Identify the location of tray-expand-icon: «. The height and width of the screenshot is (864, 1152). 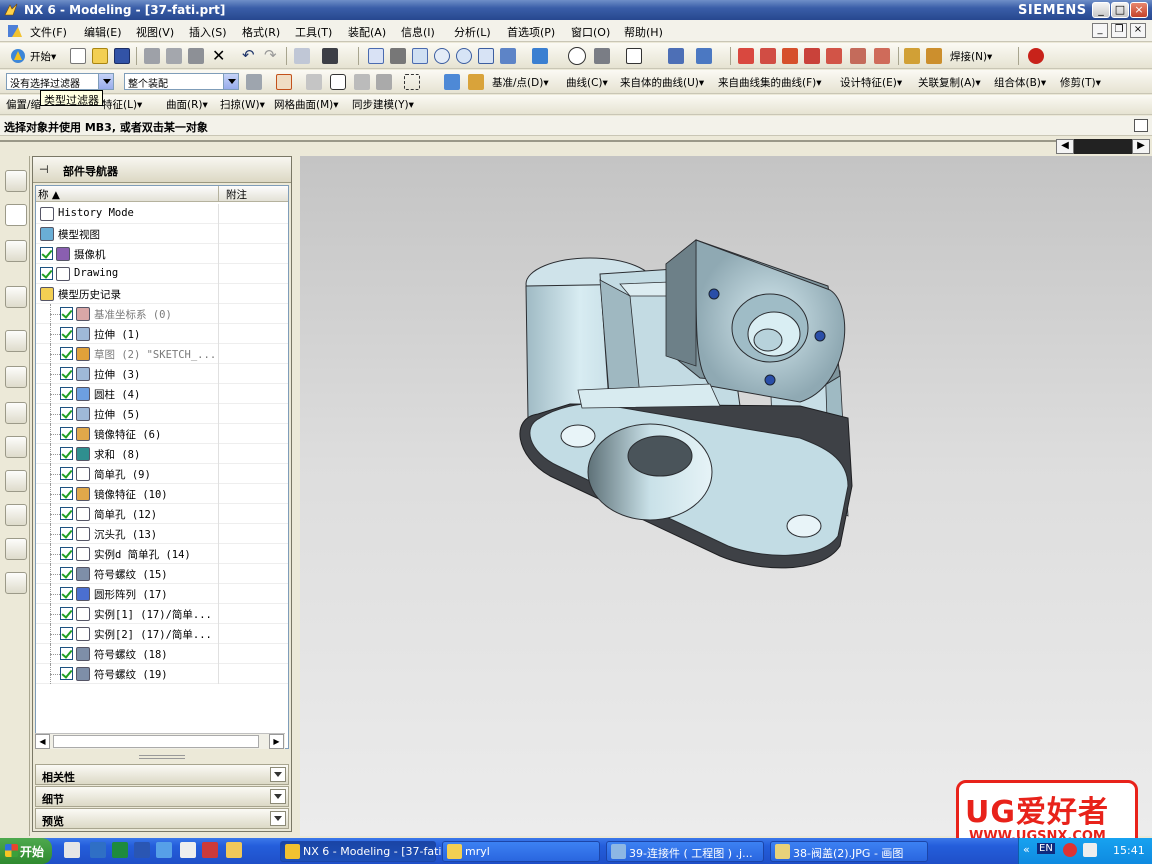
(1026, 849).